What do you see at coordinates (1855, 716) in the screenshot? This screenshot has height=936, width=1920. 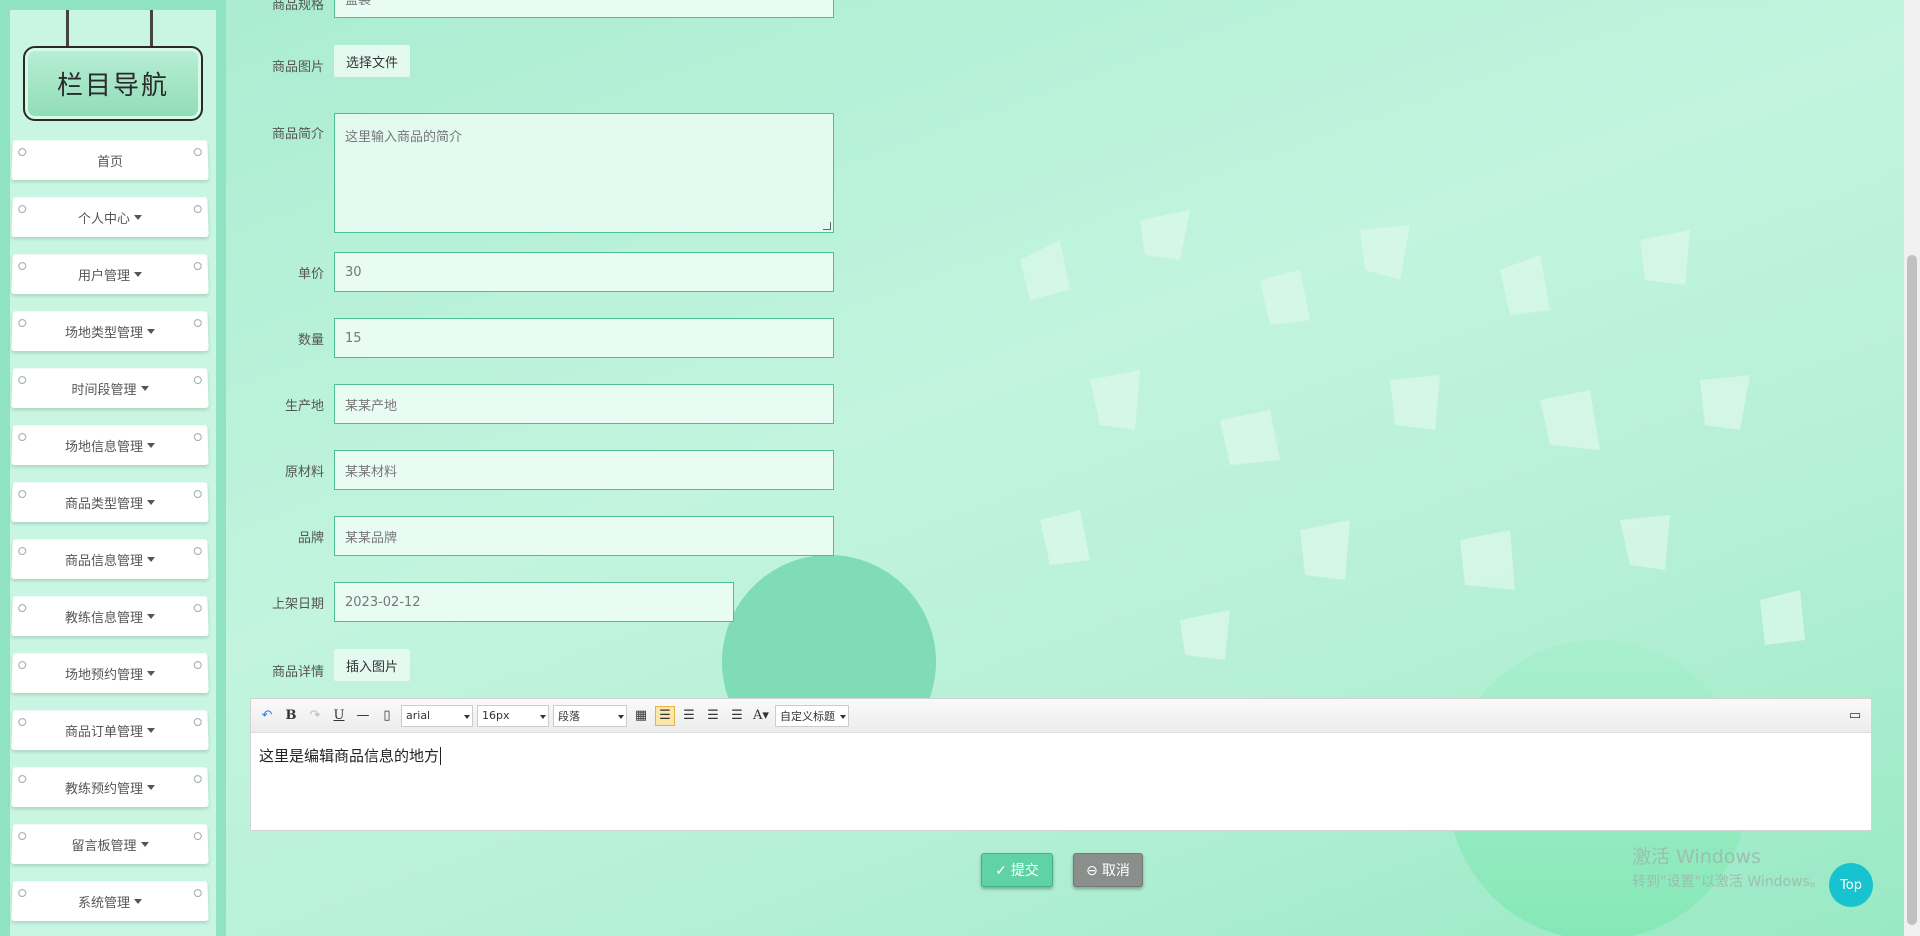 I see `fullscreen-icon: ▭` at bounding box center [1855, 716].